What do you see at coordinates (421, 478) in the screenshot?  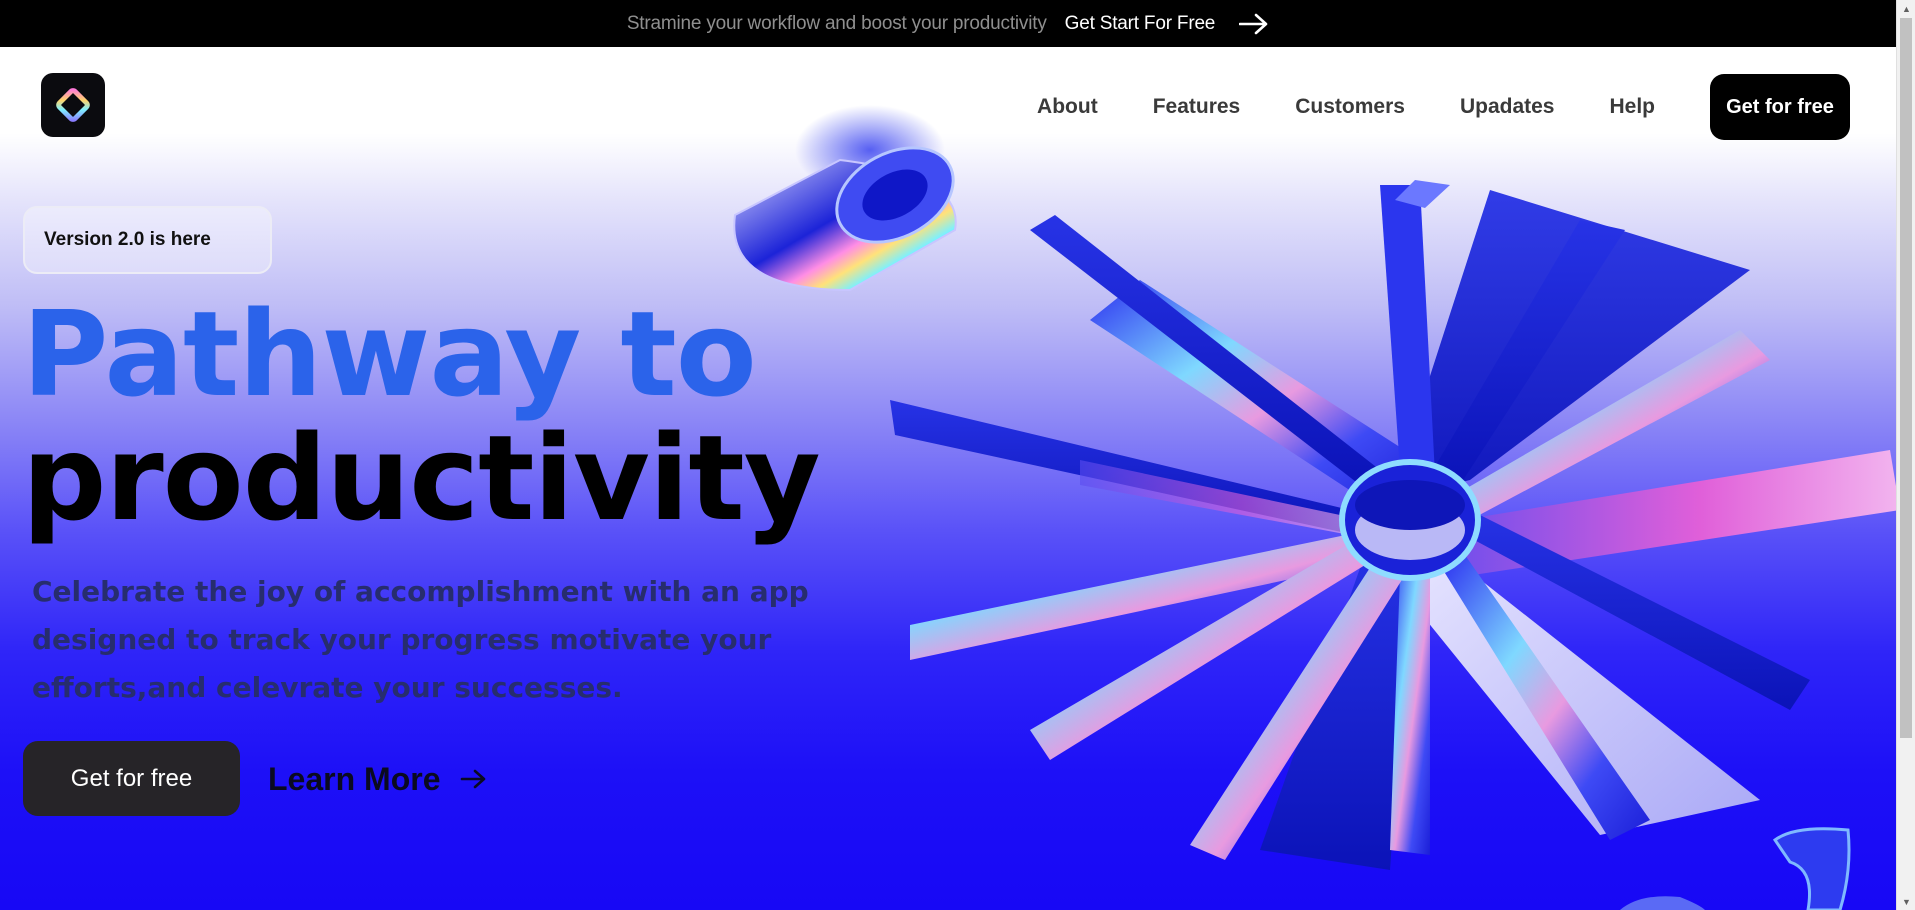 I see `headline-line-2: productivity` at bounding box center [421, 478].